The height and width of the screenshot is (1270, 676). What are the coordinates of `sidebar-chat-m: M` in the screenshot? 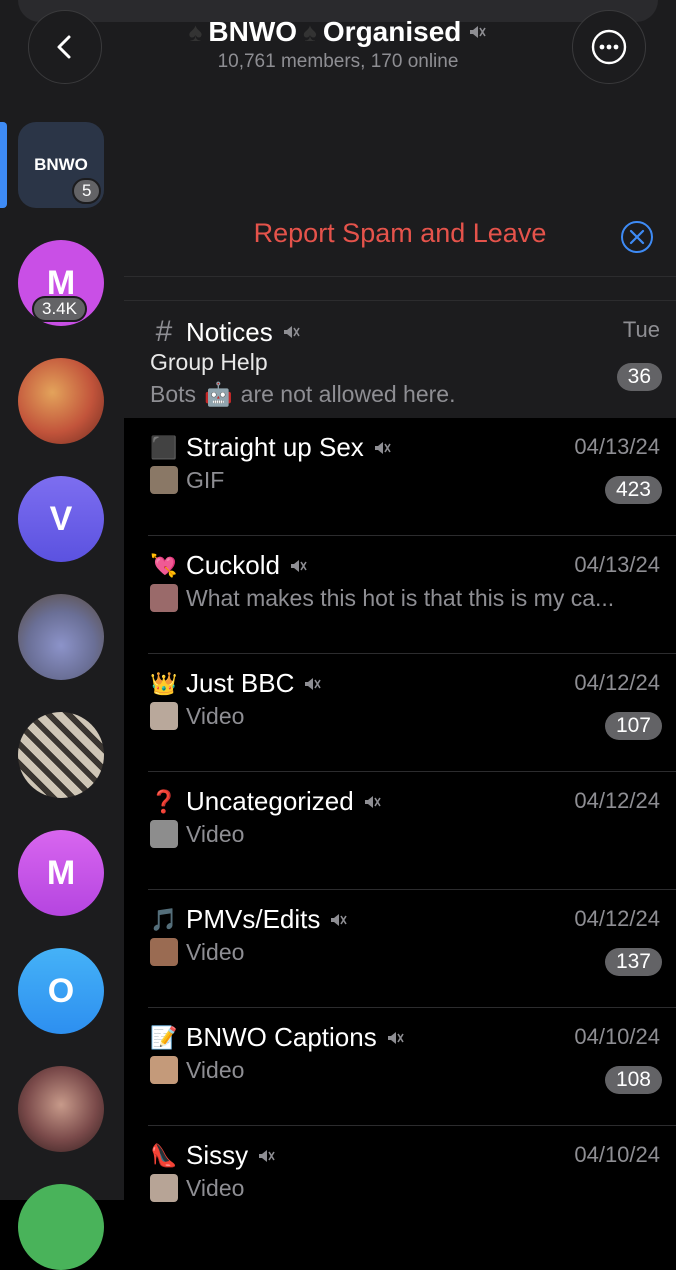 It's located at (61, 873).